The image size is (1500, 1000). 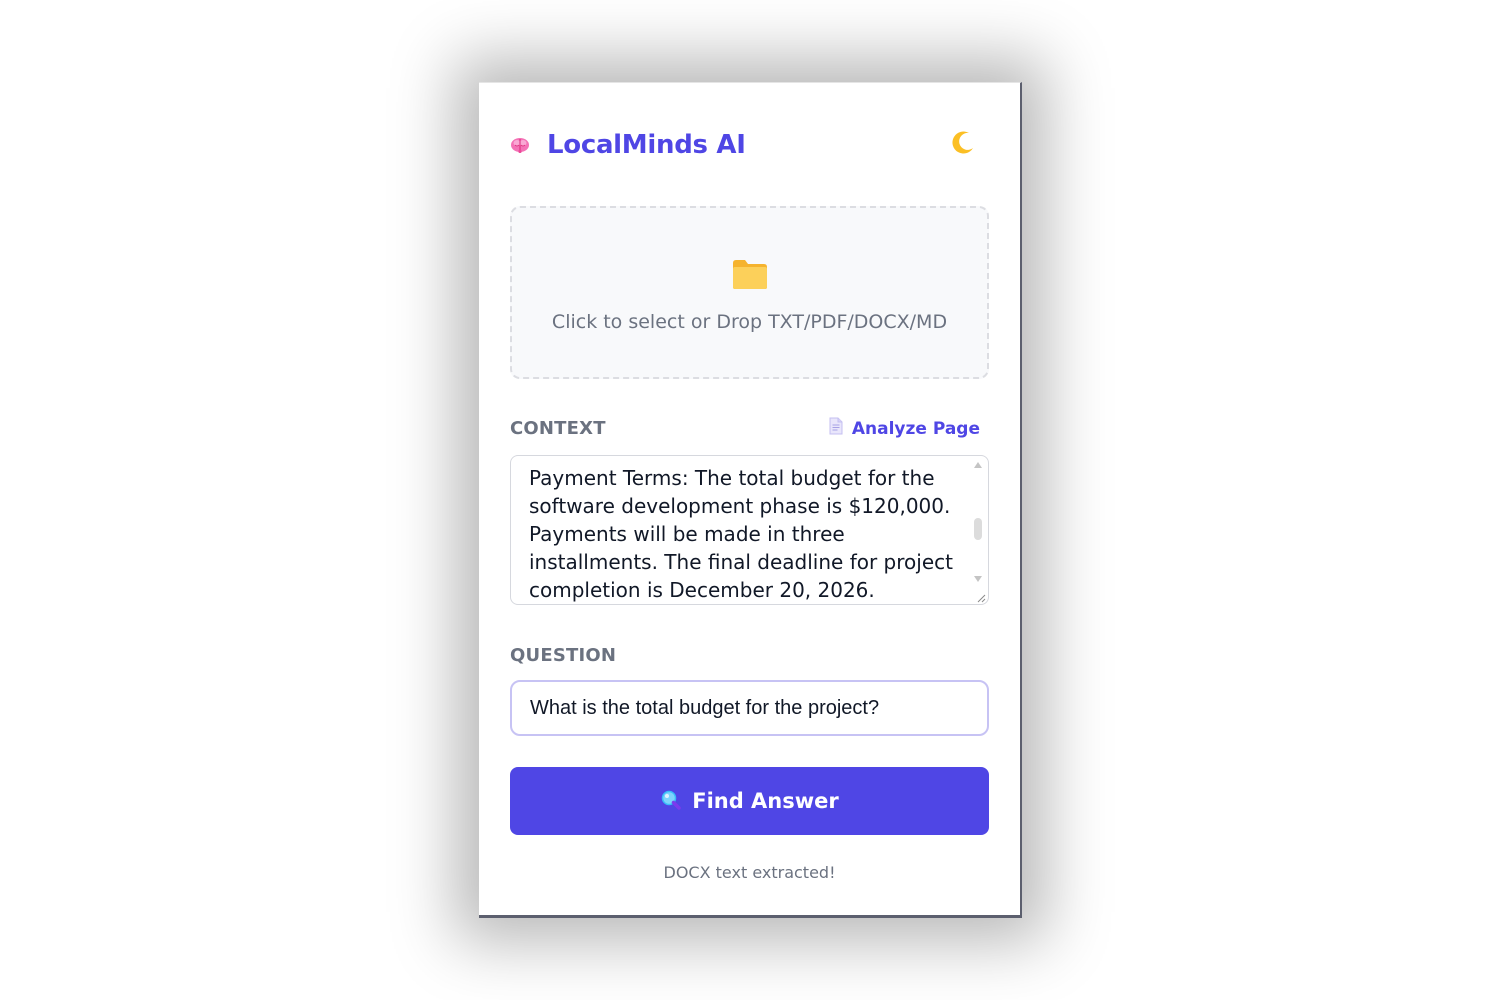 I want to click on find-answer-label: Find Answer, so click(x=765, y=801).